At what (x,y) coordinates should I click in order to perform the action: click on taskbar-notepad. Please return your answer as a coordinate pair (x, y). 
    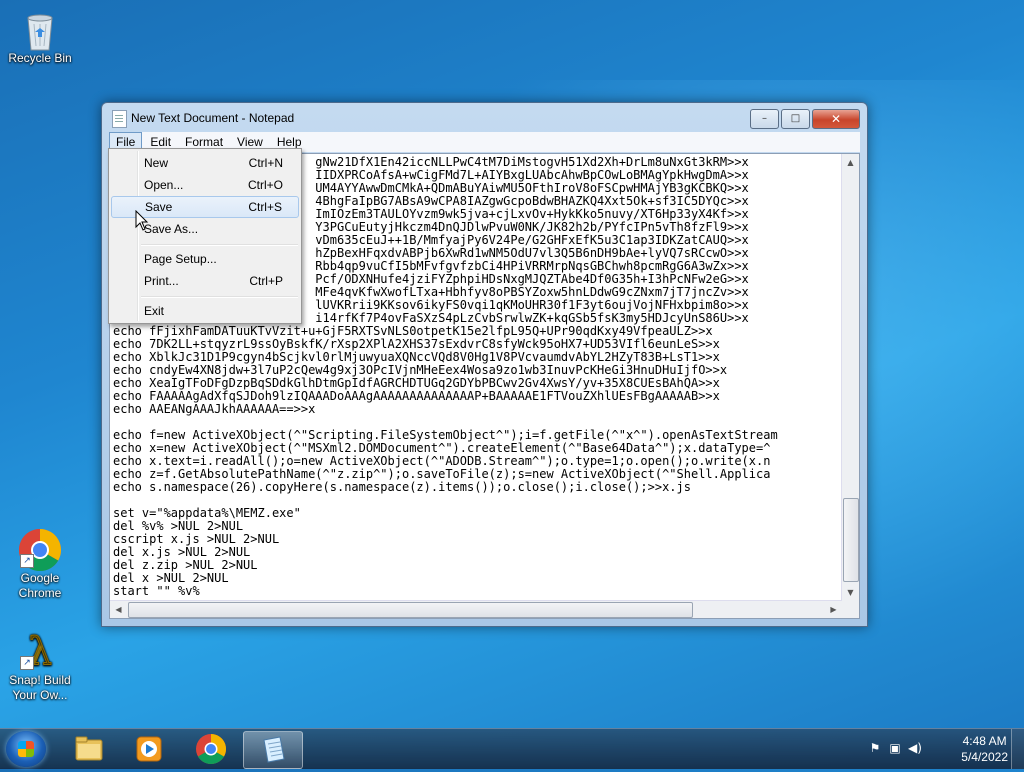
    Looking at the image, I should click on (273, 750).